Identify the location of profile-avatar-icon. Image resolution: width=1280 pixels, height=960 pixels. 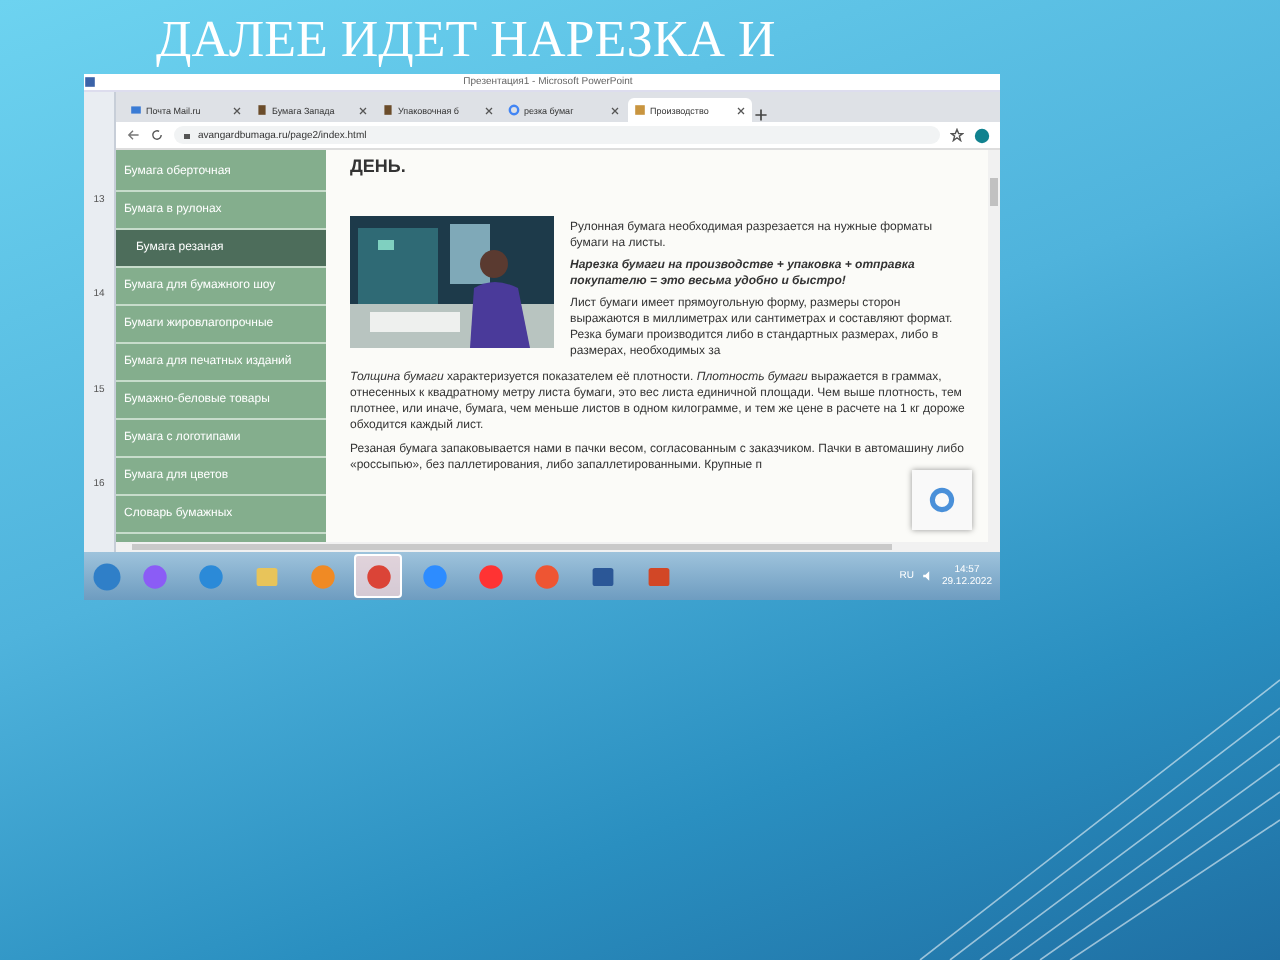
(982, 135).